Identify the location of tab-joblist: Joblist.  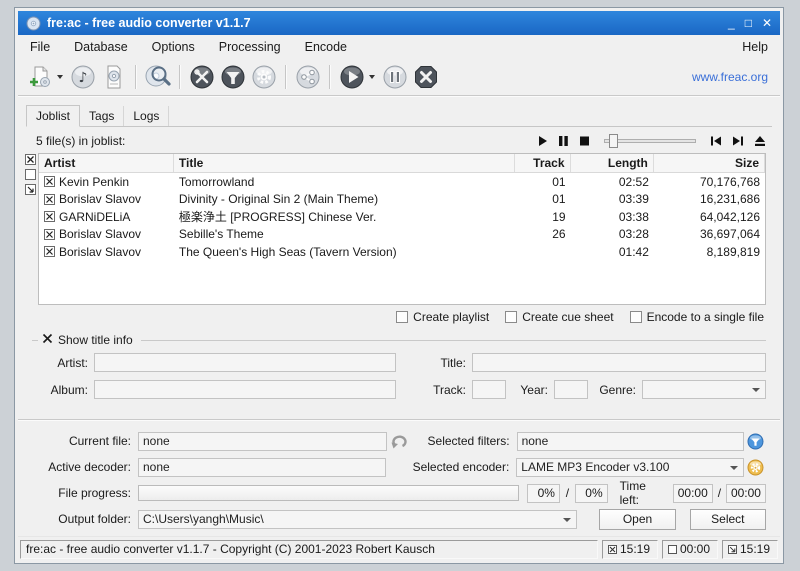
(53, 116).